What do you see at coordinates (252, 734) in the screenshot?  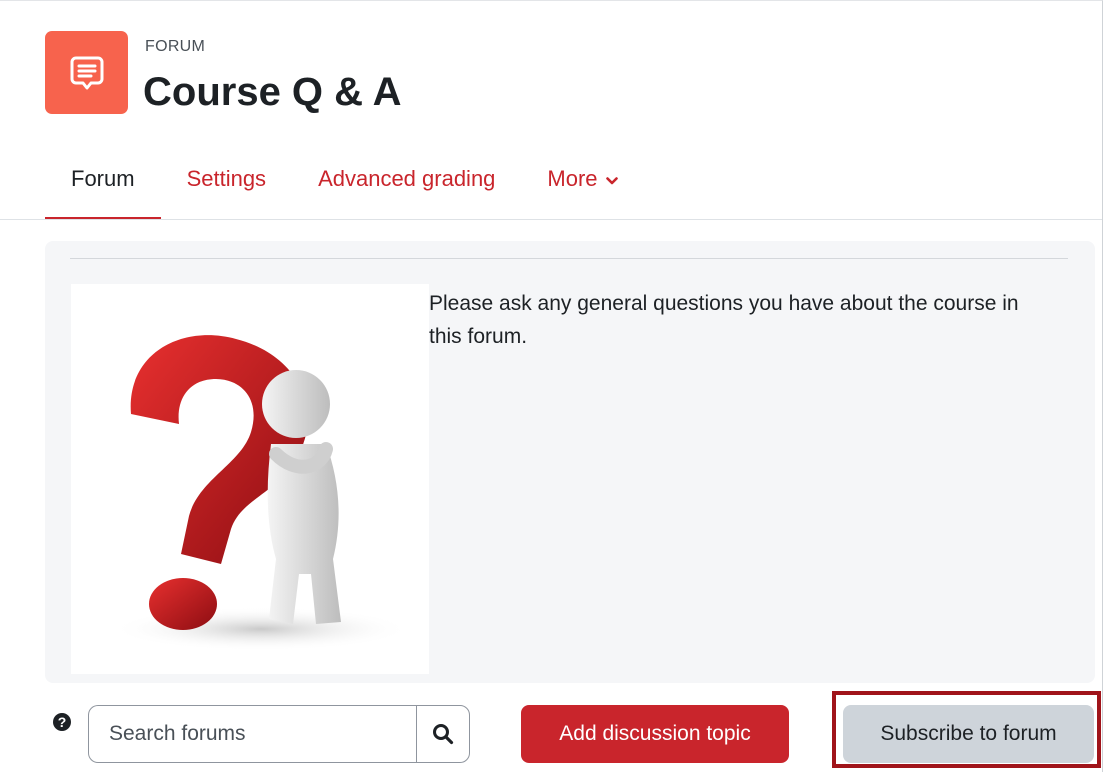 I see `search-input` at bounding box center [252, 734].